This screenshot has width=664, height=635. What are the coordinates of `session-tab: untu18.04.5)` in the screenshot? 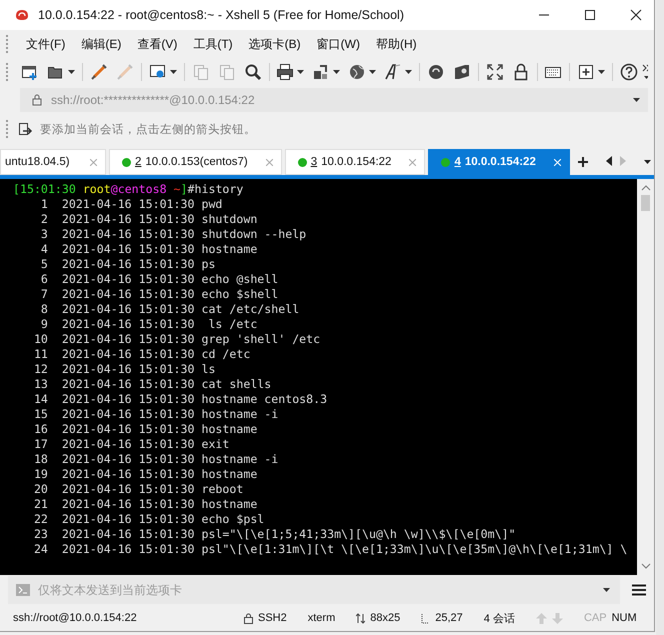 It's located at (53, 162).